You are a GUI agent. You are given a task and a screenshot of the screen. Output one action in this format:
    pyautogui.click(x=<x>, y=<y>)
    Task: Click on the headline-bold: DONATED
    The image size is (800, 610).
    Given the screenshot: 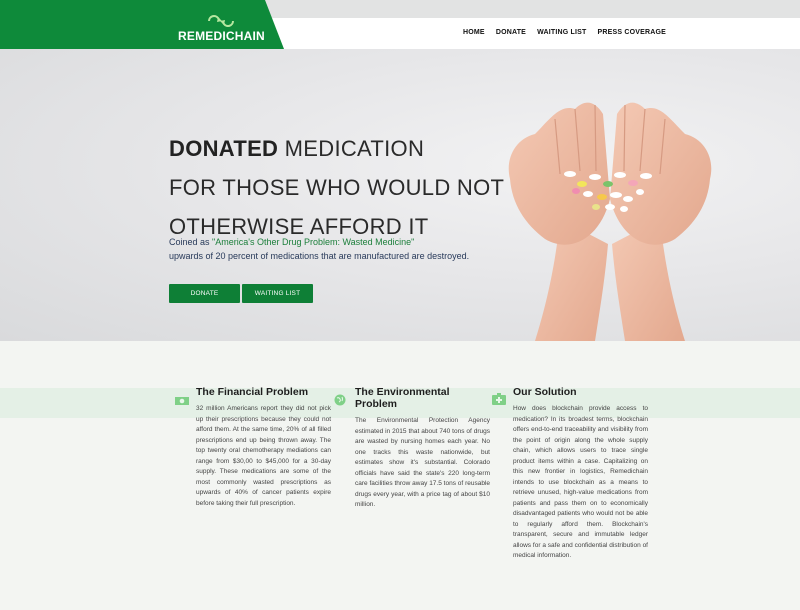 What is the action you would take?
    pyautogui.click(x=224, y=148)
    